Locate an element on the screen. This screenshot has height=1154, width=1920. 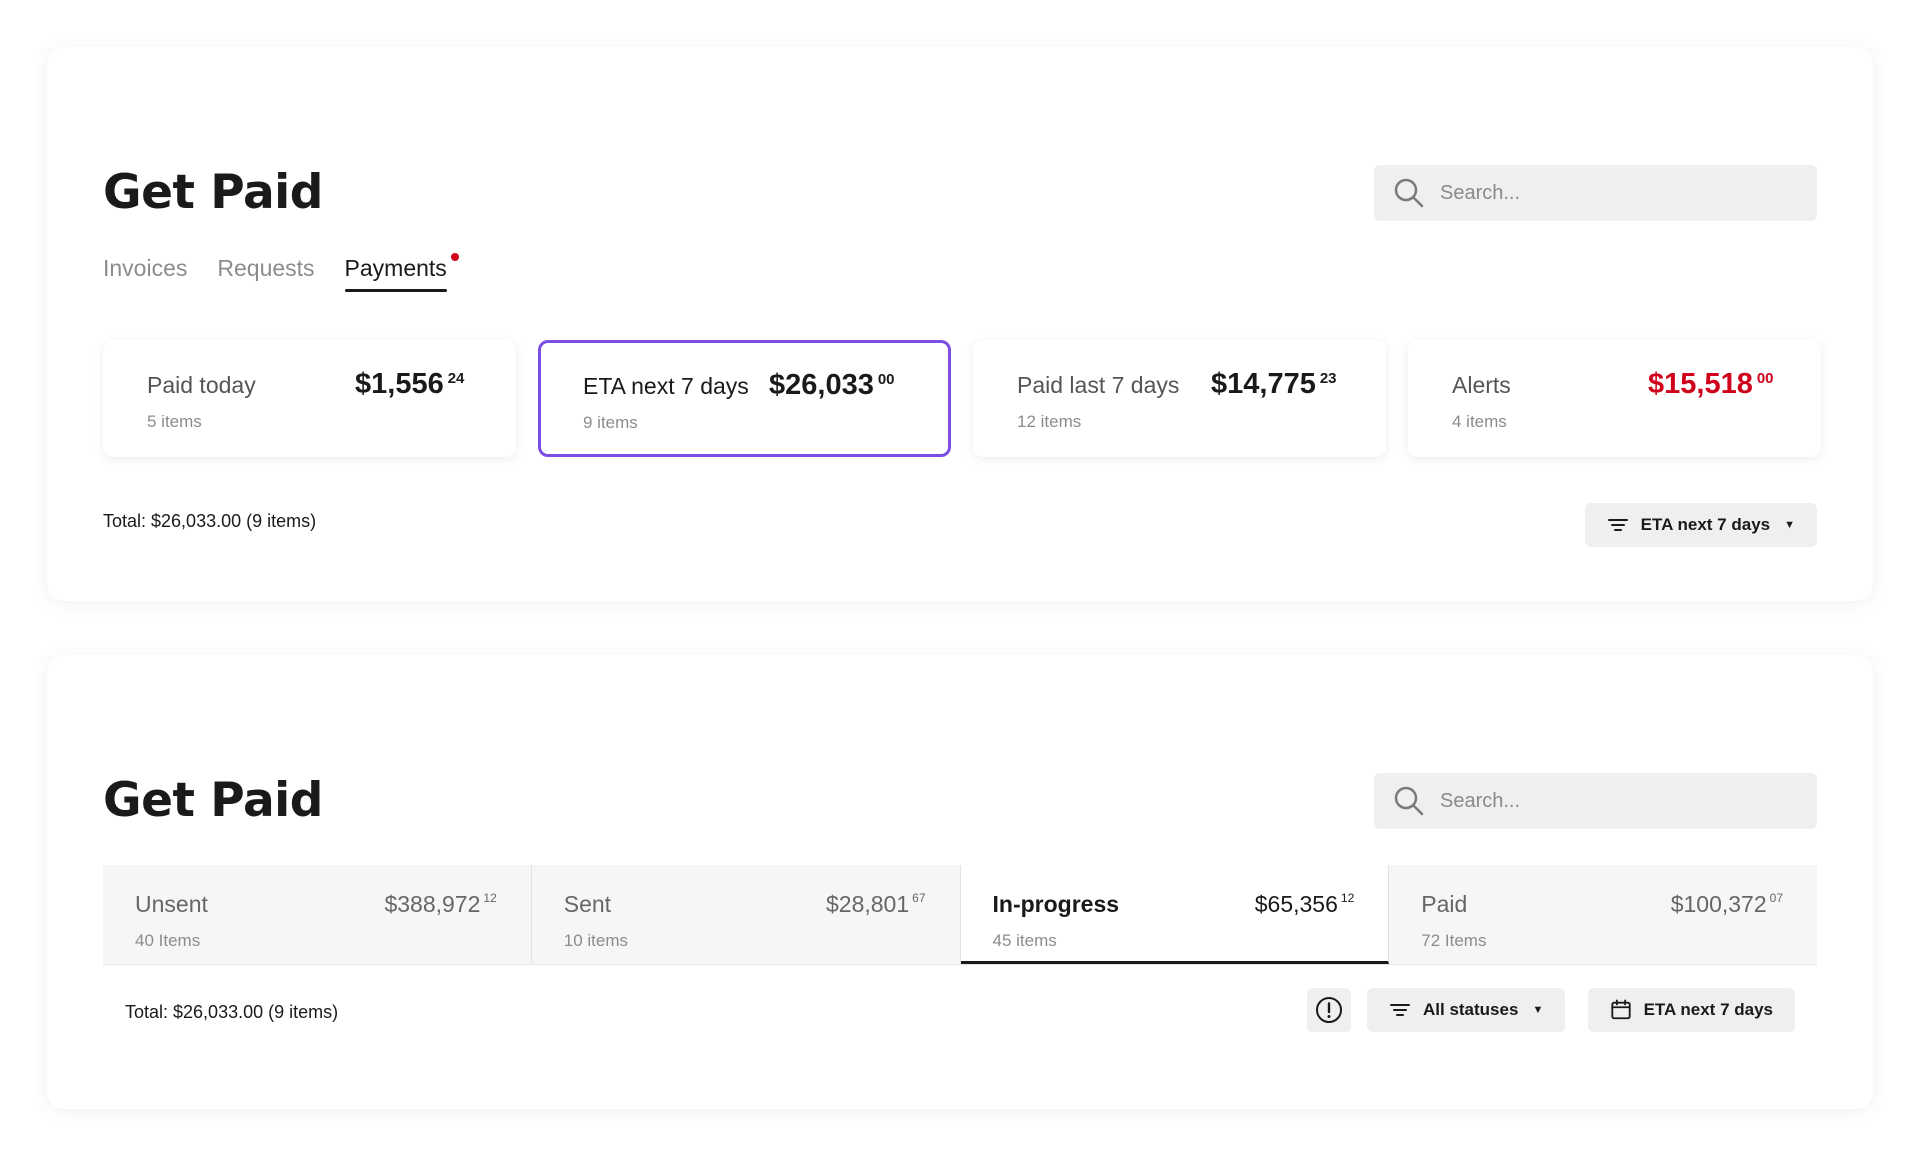
filter-label: All statuses is located at coordinates (1471, 1009).